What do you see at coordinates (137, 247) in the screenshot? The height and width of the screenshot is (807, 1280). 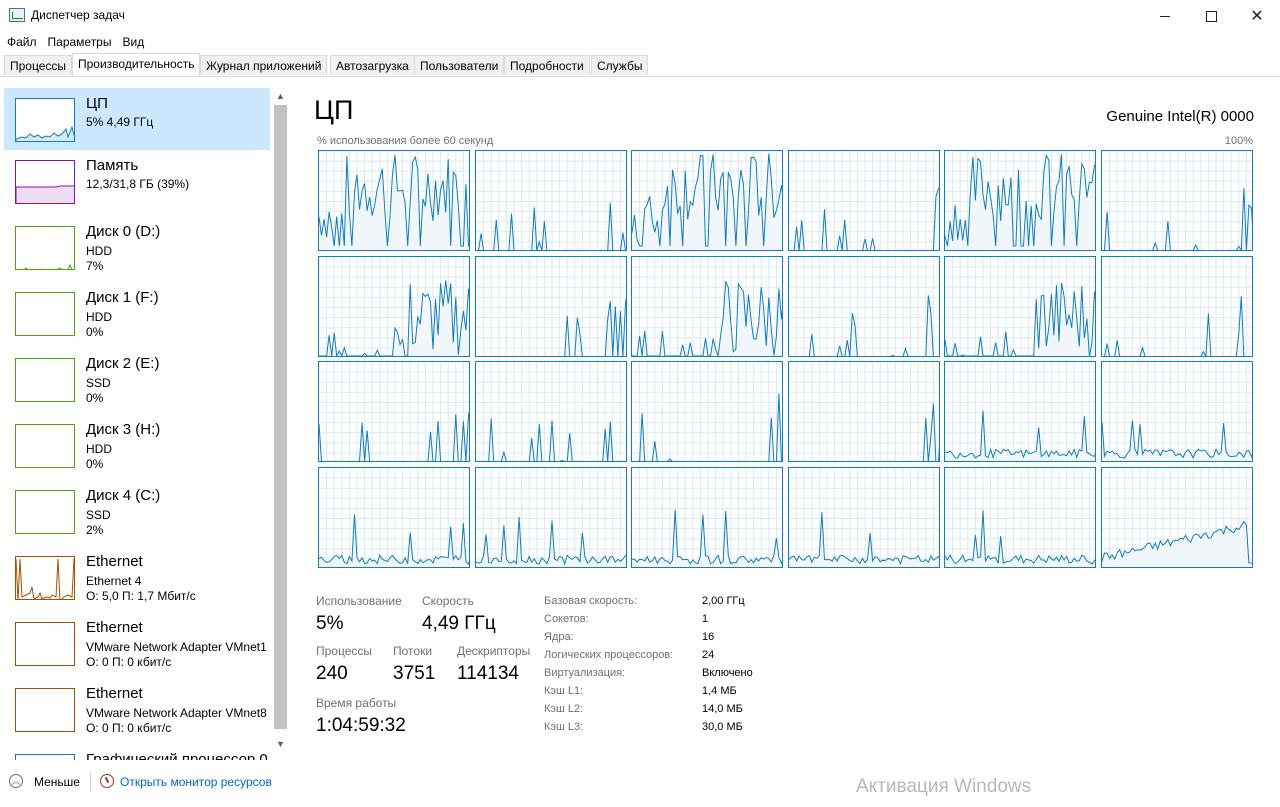 I see `sidebar-item-disk-0: Диск 0 (D:) HDD 7%` at bounding box center [137, 247].